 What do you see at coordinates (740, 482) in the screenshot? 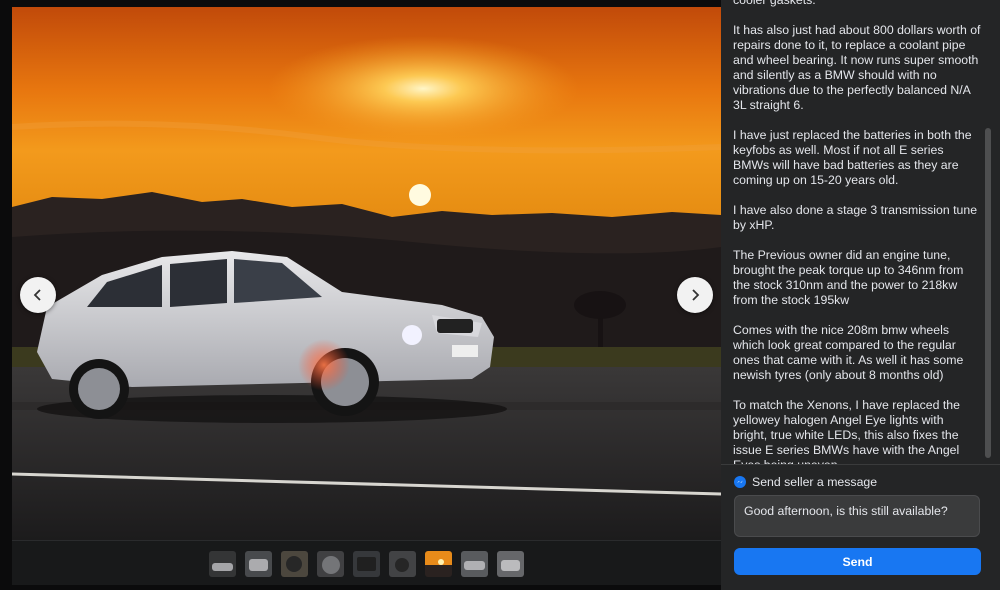
I see `messenger-icon` at bounding box center [740, 482].